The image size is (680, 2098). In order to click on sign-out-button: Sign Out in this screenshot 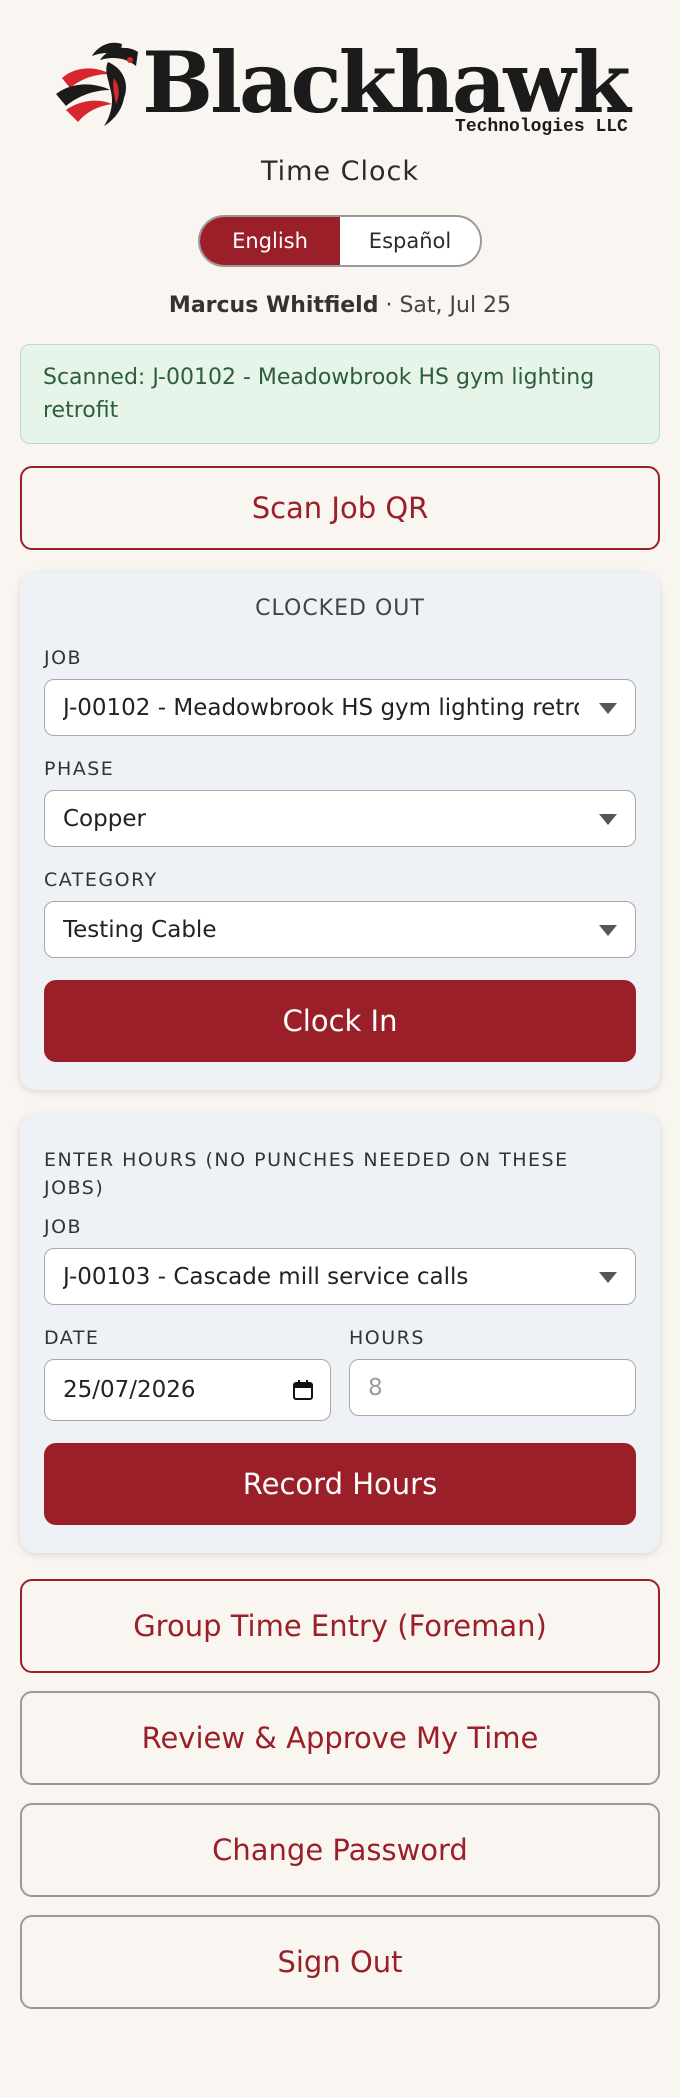, I will do `click(340, 1962)`.